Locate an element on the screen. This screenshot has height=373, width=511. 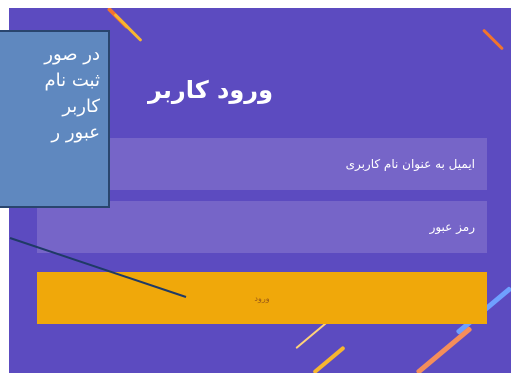
password-field-box is located at coordinates (262, 227).